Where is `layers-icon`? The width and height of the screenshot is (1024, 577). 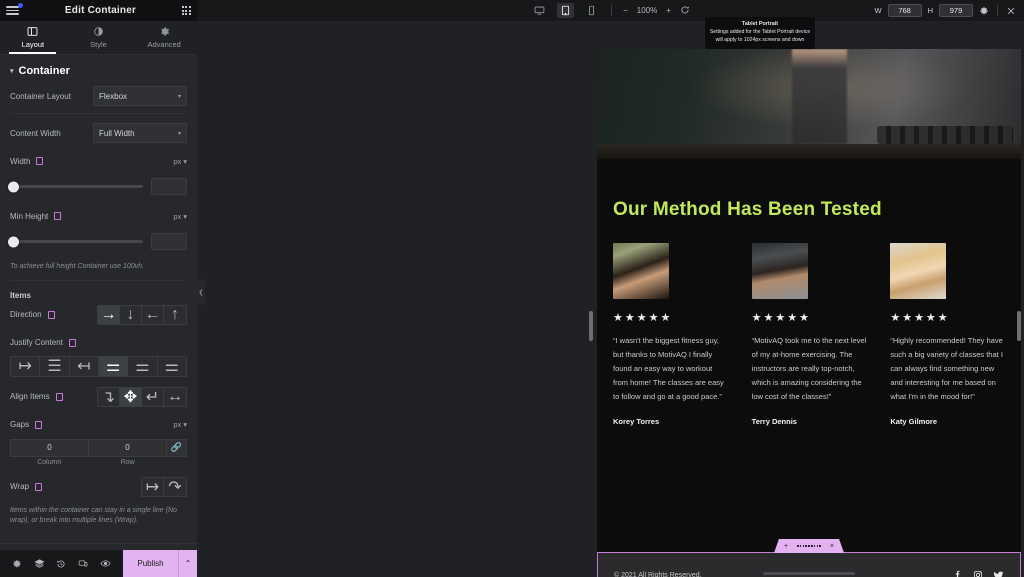
layers-icon is located at coordinates (39, 563).